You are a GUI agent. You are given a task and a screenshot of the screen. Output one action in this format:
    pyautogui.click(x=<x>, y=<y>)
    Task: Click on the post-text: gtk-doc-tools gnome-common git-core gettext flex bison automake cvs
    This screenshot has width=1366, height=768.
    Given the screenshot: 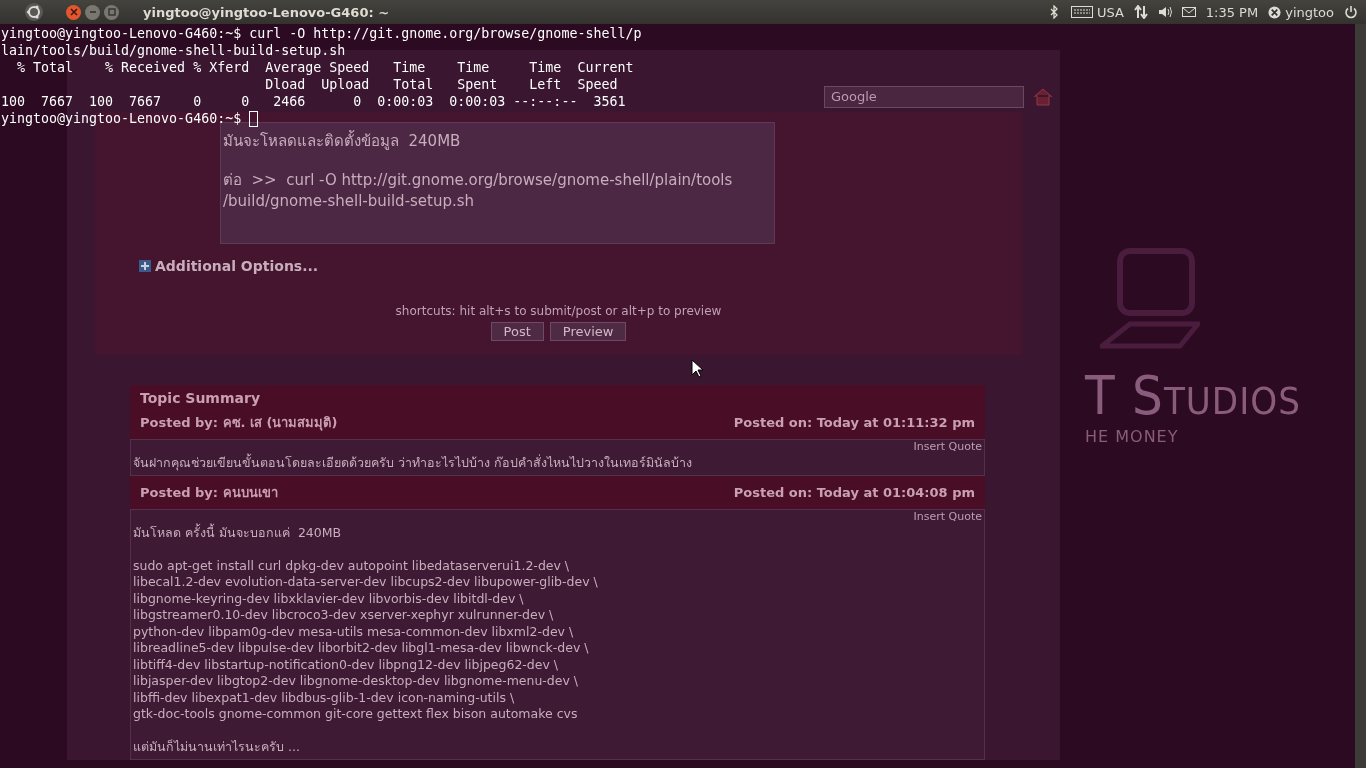 What is the action you would take?
    pyautogui.click(x=355, y=714)
    